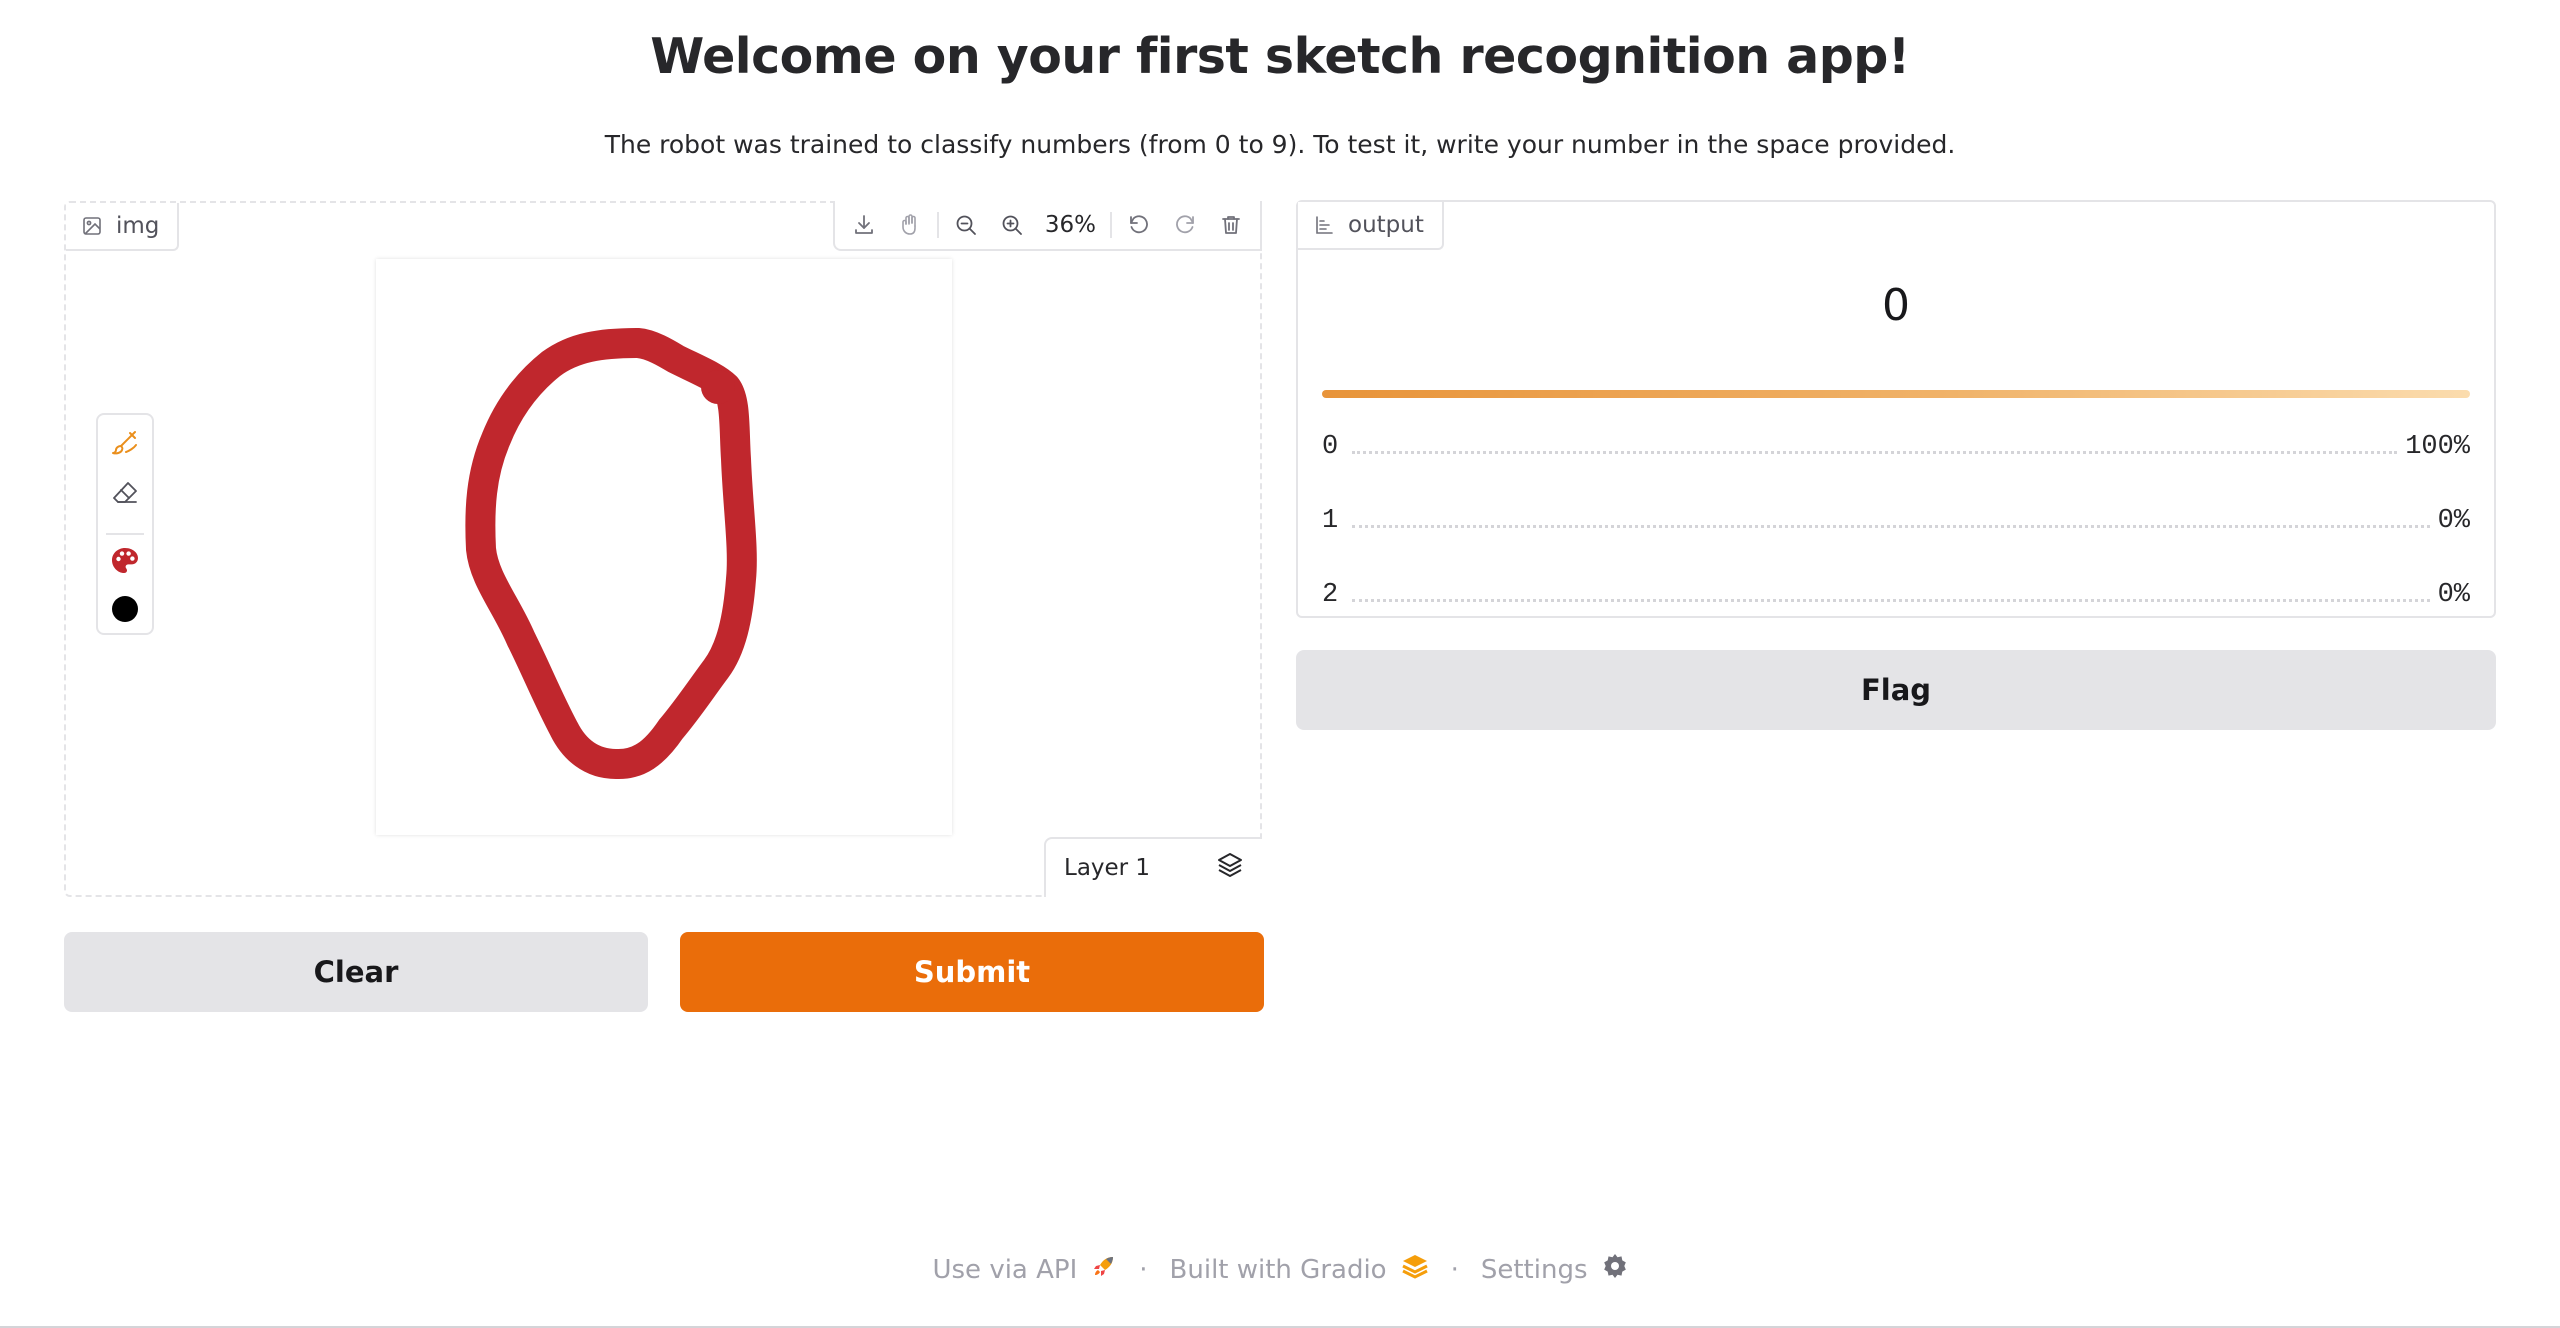  What do you see at coordinates (125, 443) in the screenshot?
I see `brush-icon` at bounding box center [125, 443].